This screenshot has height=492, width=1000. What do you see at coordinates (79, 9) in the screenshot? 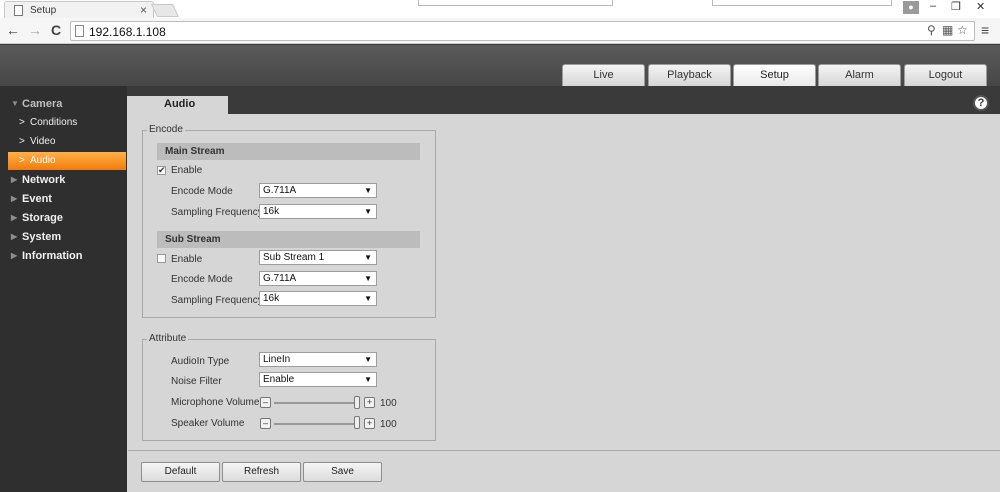
I see `browser-tab: Setup ×` at bounding box center [79, 9].